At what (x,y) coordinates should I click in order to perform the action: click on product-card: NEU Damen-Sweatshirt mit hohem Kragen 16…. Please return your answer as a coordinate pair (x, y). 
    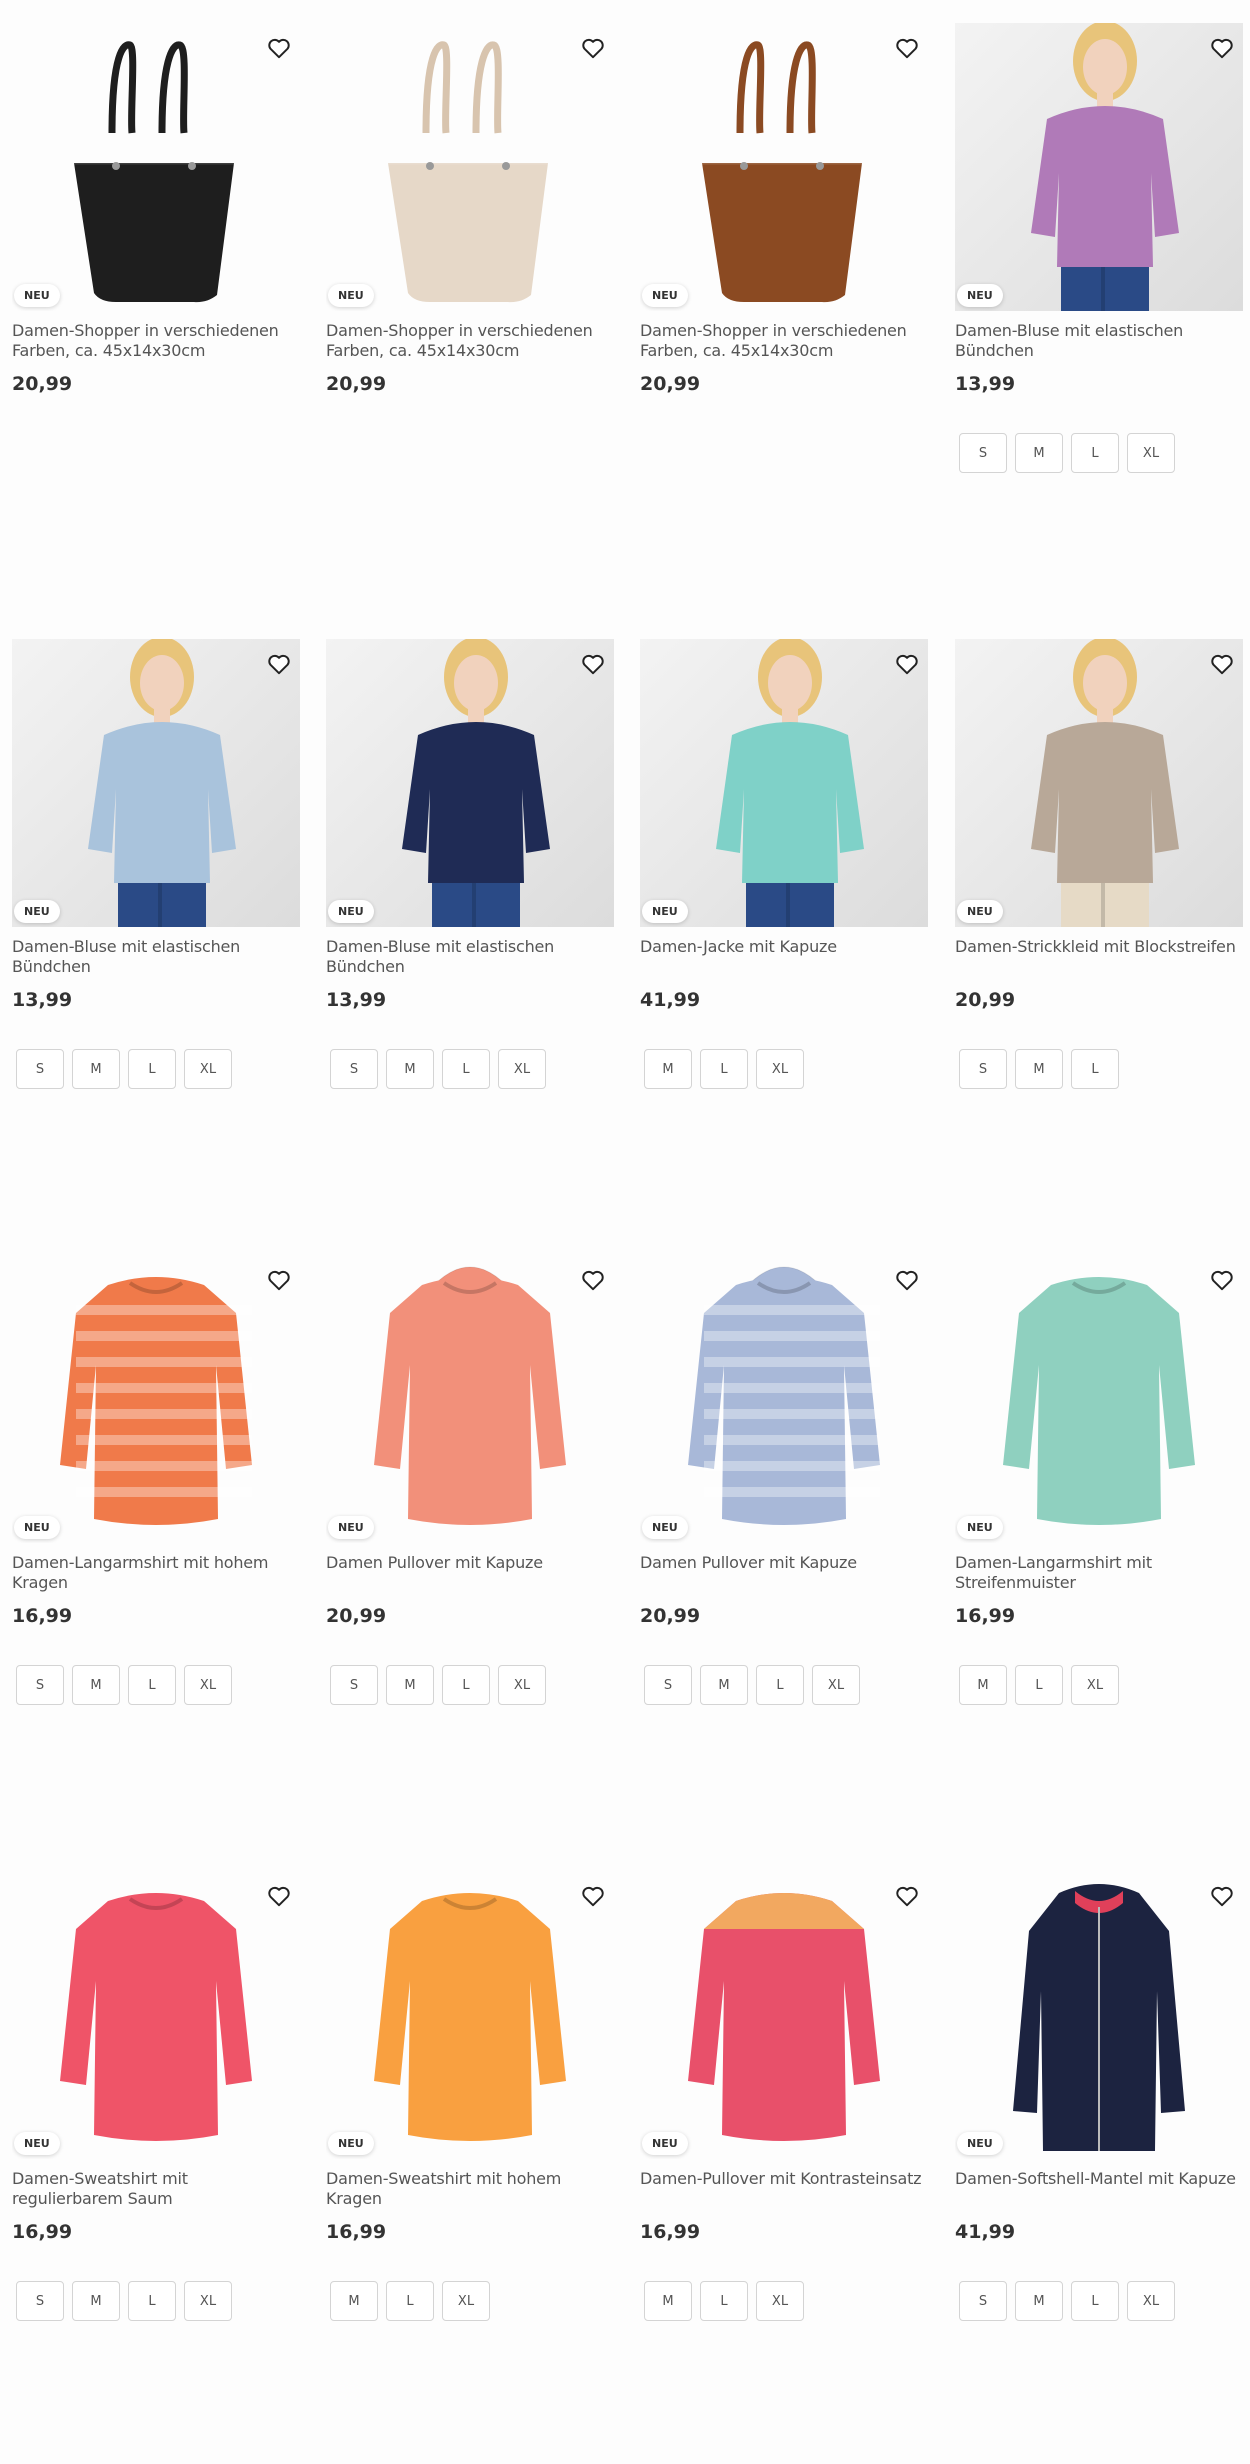
    Looking at the image, I should click on (470, 2096).